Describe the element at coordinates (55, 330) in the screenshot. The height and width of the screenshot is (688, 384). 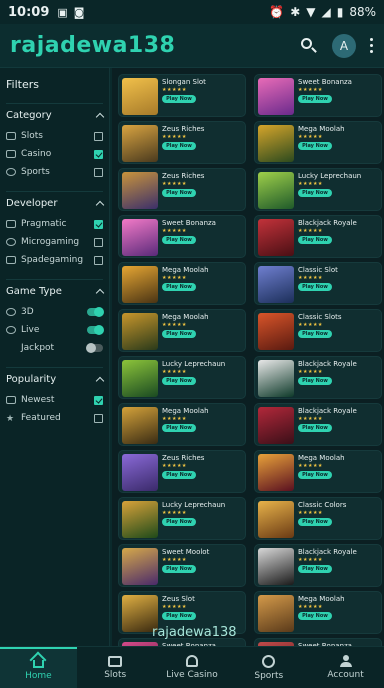
I see `filter-live: Live` at that location.